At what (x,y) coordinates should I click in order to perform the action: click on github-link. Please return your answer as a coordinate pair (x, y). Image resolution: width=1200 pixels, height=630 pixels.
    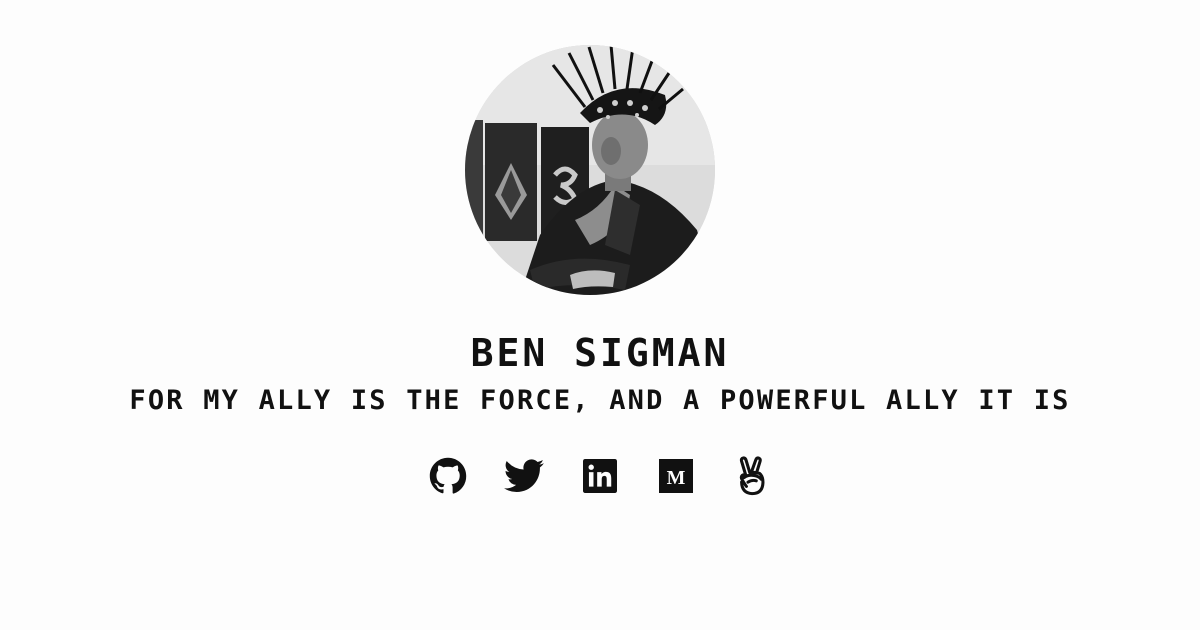
    Looking at the image, I should click on (448, 476).